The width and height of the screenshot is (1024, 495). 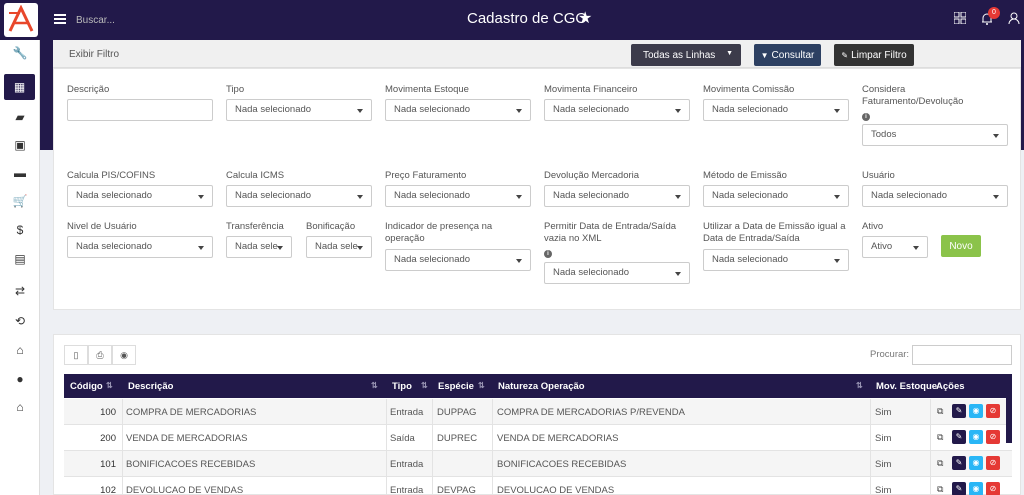 What do you see at coordinates (86, 386) in the screenshot?
I see `col-codigo: Código` at bounding box center [86, 386].